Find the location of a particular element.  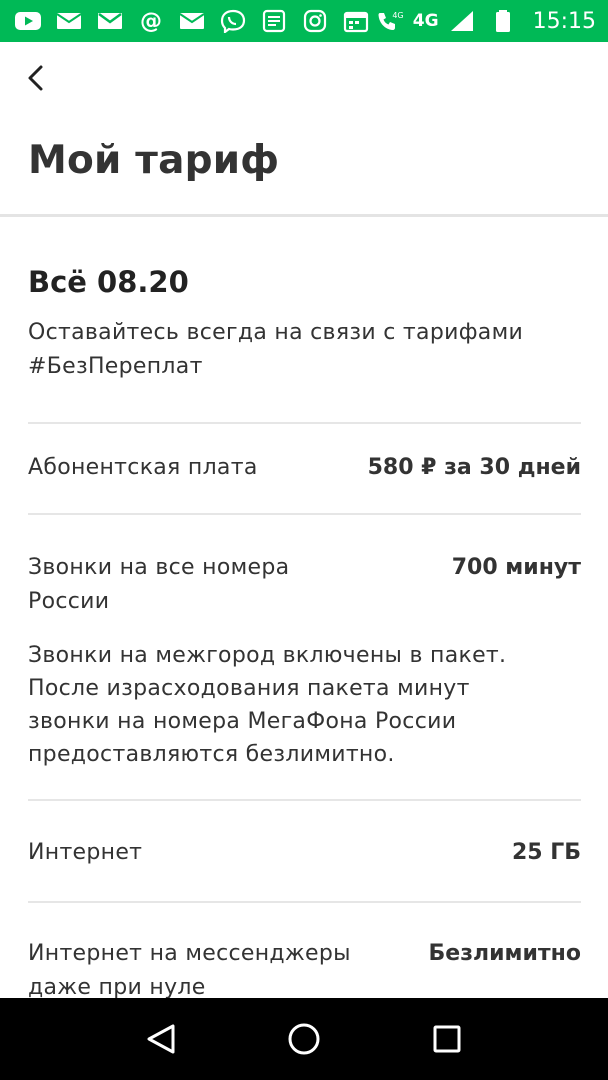

row-value: 580 ₽ за 30 дней is located at coordinates (474, 467).